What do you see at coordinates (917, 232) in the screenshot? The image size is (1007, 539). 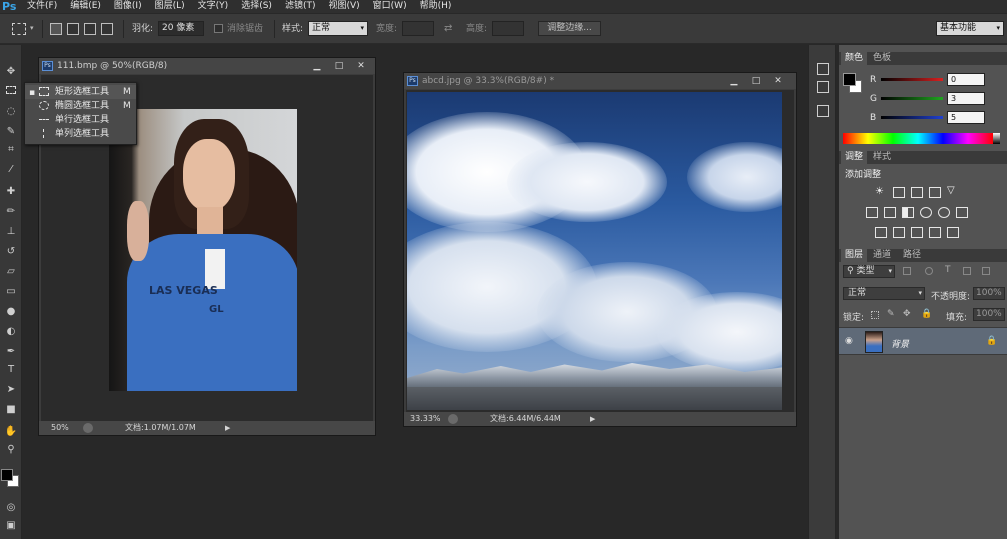 I see `threshold-icon` at bounding box center [917, 232].